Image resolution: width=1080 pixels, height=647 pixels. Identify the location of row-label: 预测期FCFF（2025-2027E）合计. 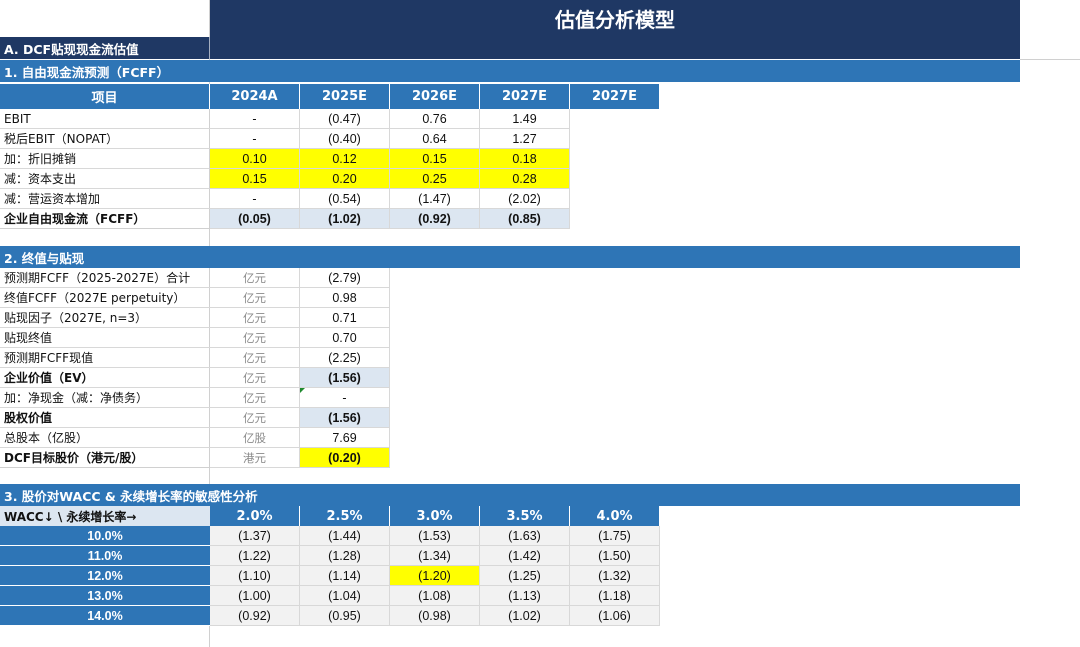
(105, 278).